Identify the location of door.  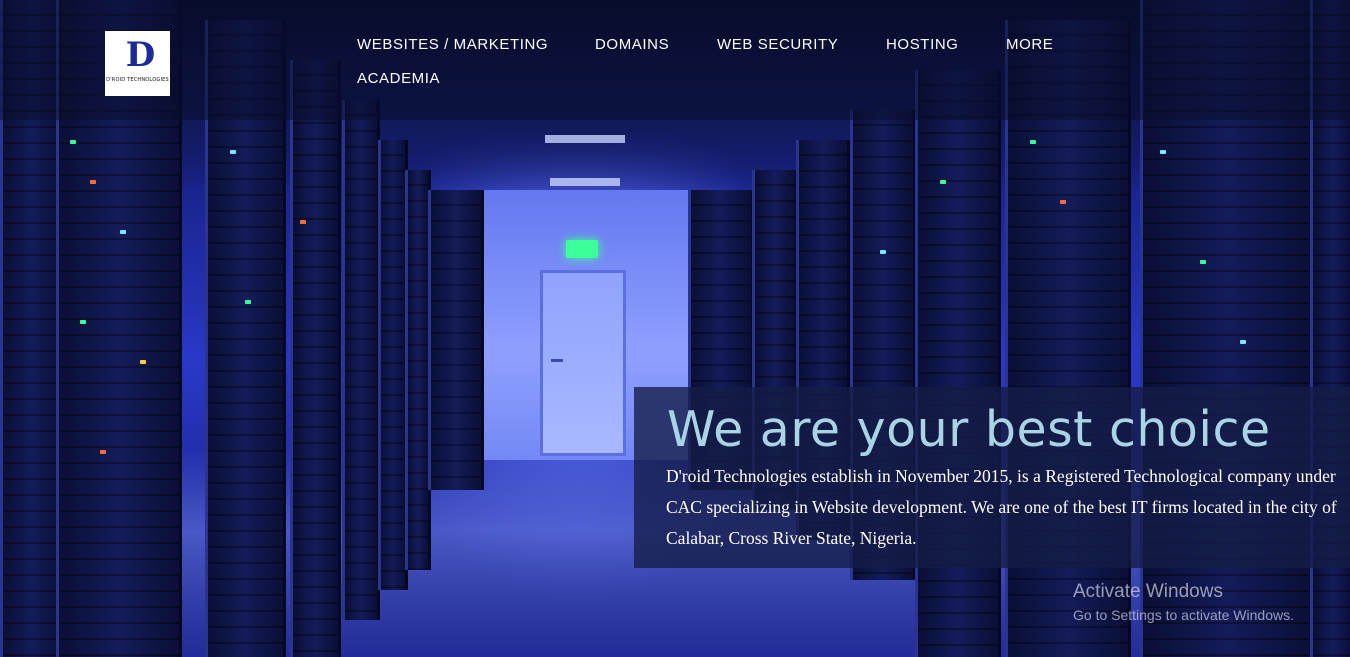
(583, 363).